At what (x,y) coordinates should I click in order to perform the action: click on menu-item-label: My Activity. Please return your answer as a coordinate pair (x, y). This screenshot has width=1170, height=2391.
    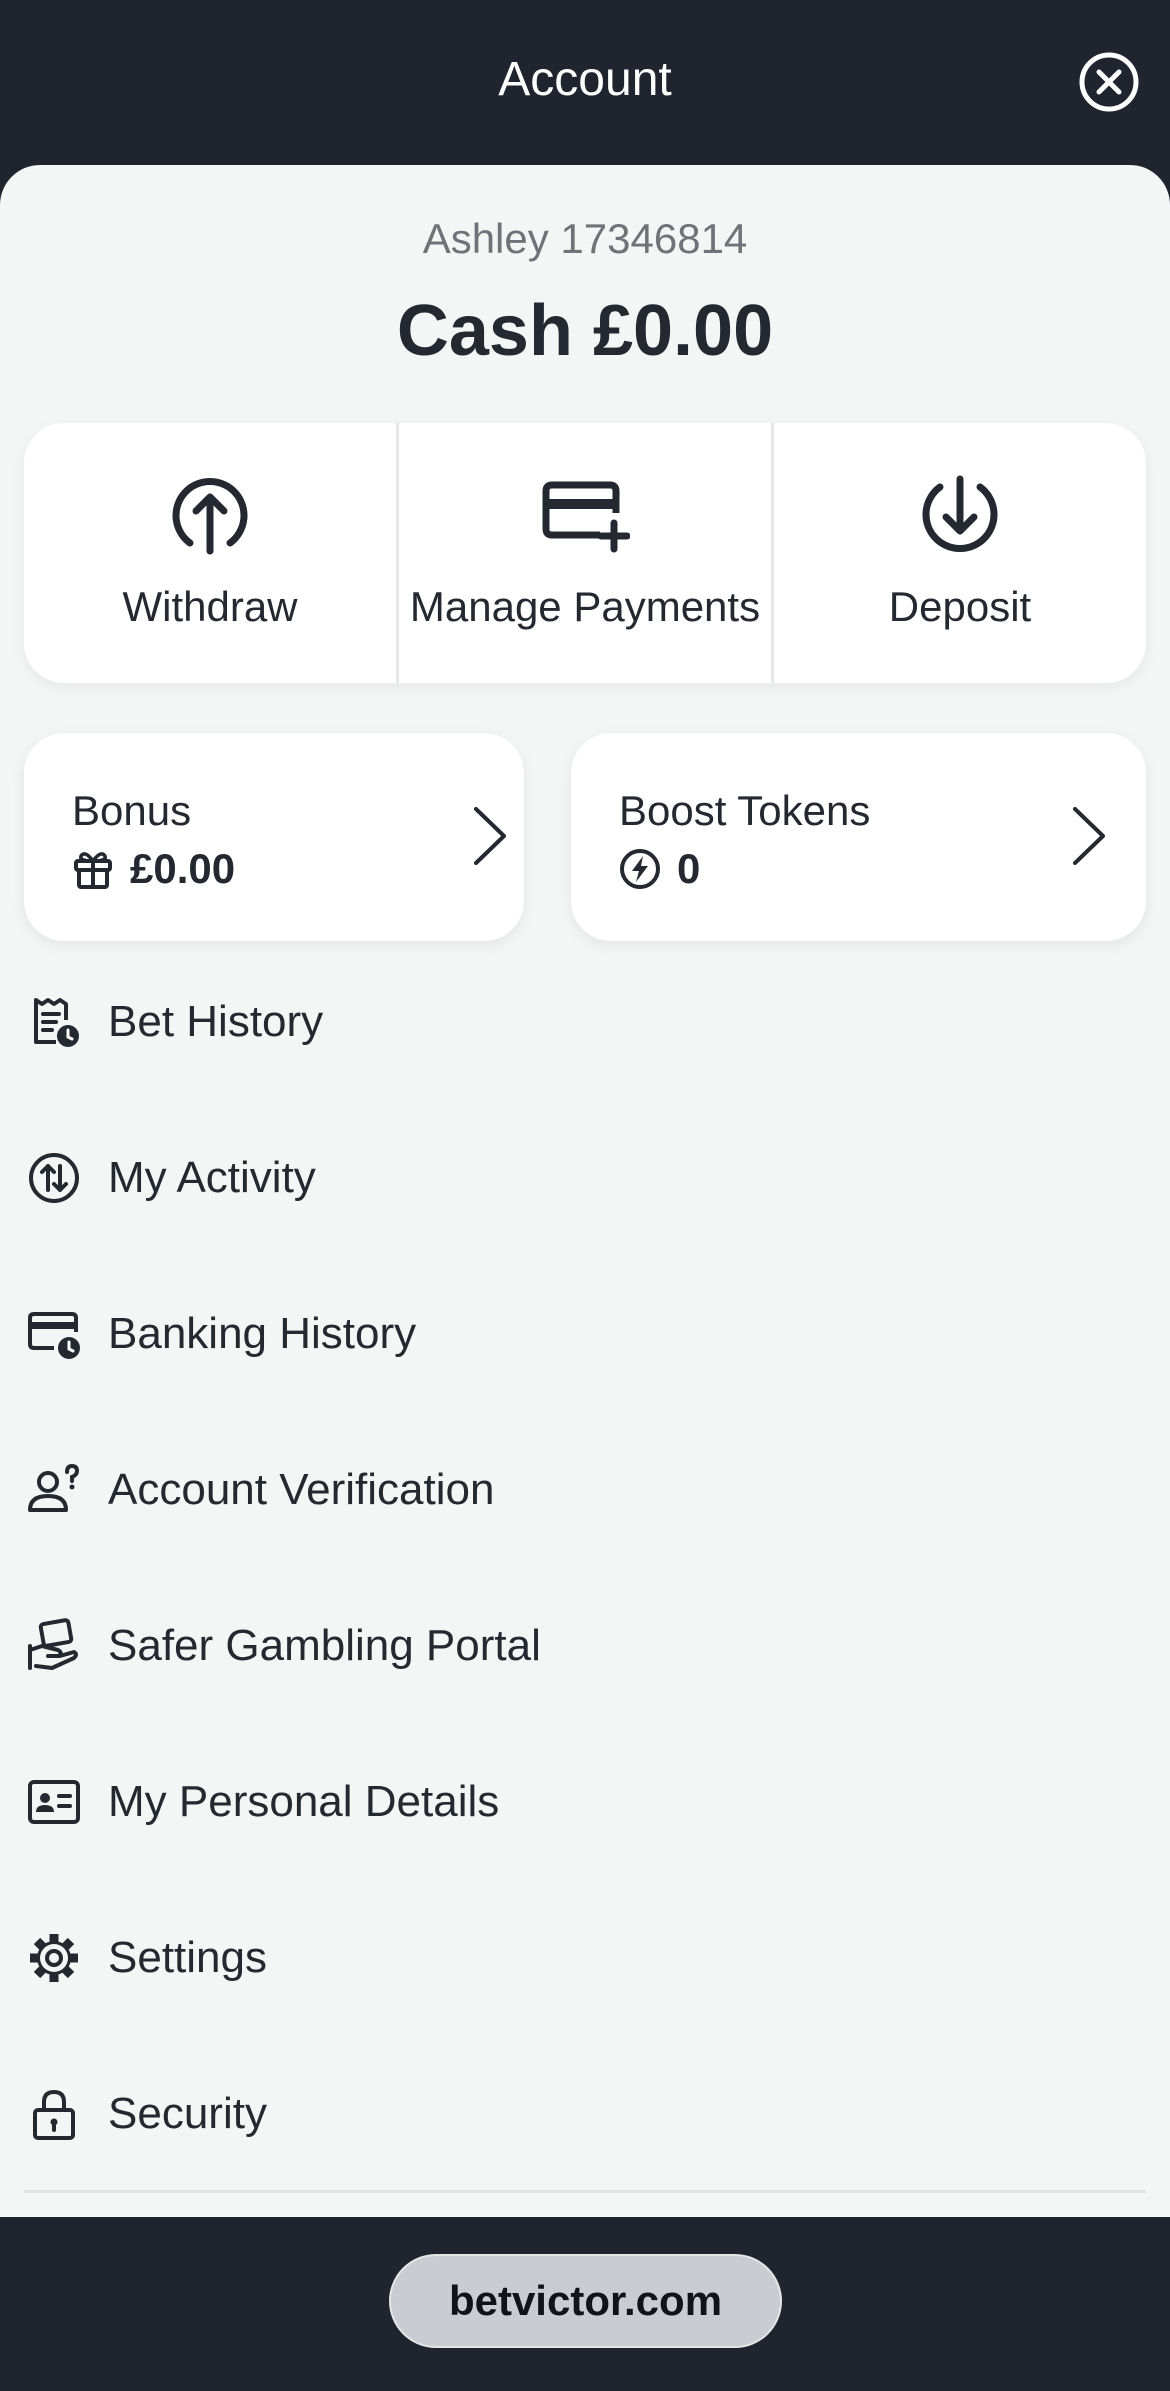
    Looking at the image, I should click on (212, 1177).